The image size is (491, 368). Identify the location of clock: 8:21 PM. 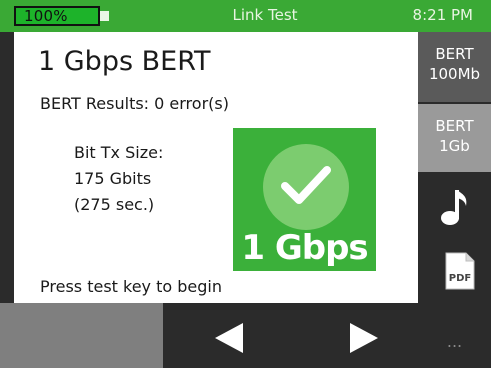
(442, 15).